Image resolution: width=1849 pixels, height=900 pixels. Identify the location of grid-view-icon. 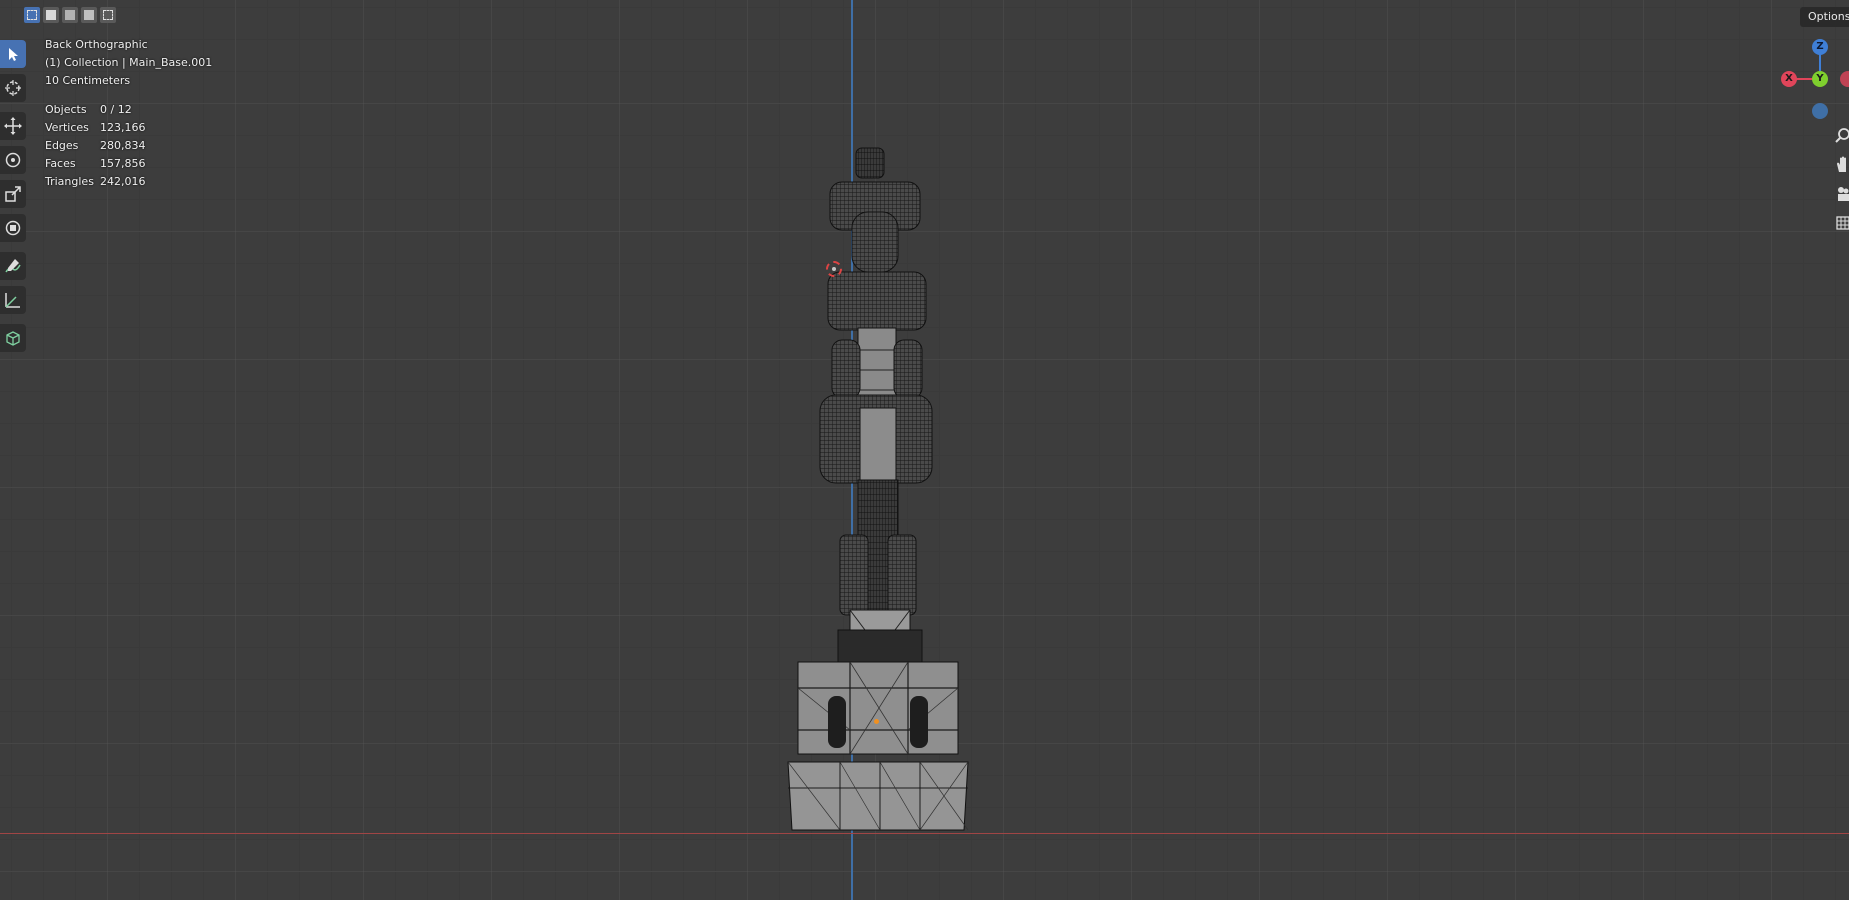
(1841, 223).